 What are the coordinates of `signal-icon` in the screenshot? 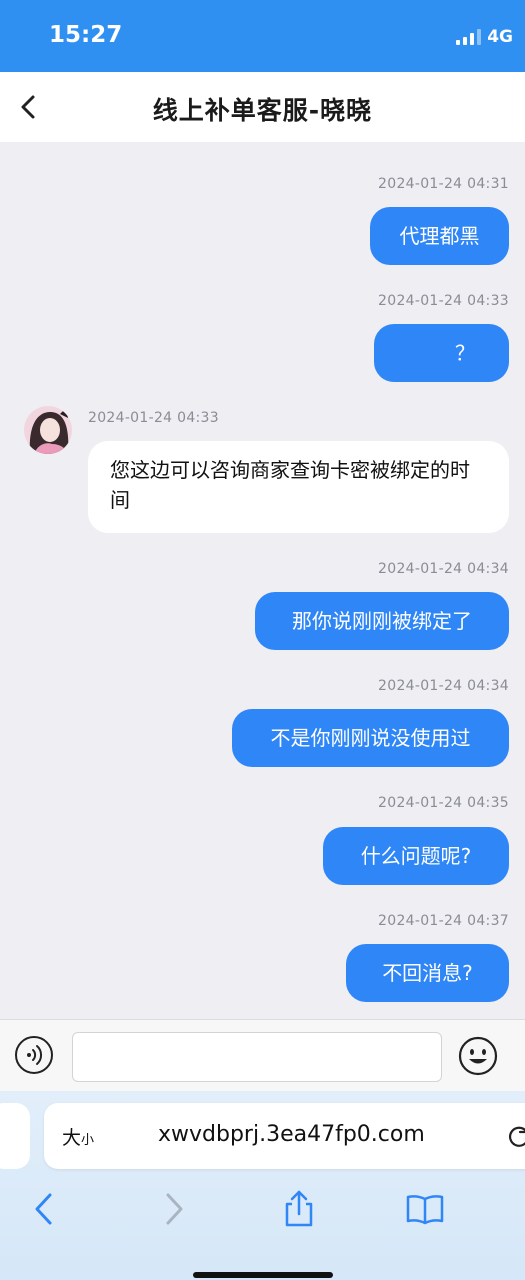 It's located at (469, 37).